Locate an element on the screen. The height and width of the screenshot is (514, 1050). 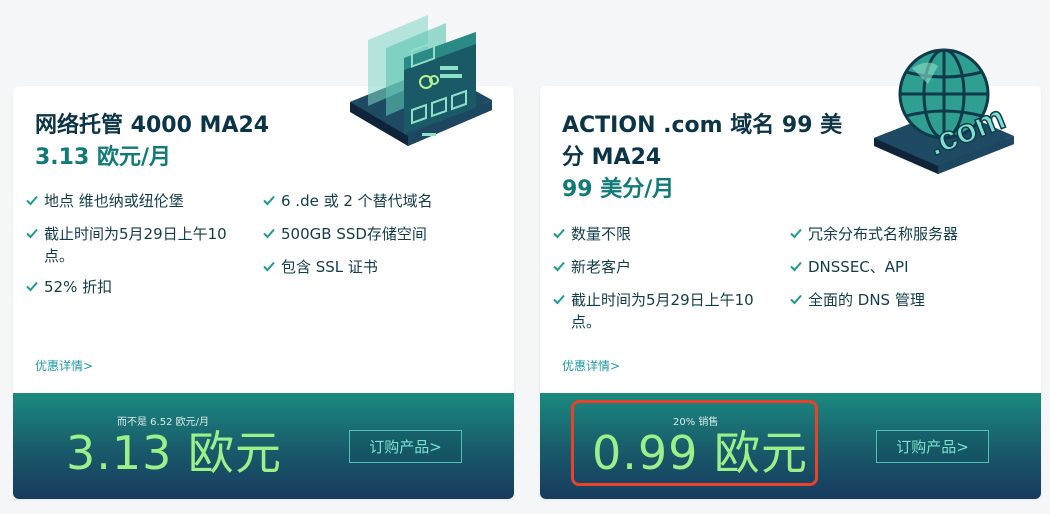
price-footer: 而不是 6.52 欧元/月 3.13 欧元 订购产品> is located at coordinates (263, 446).